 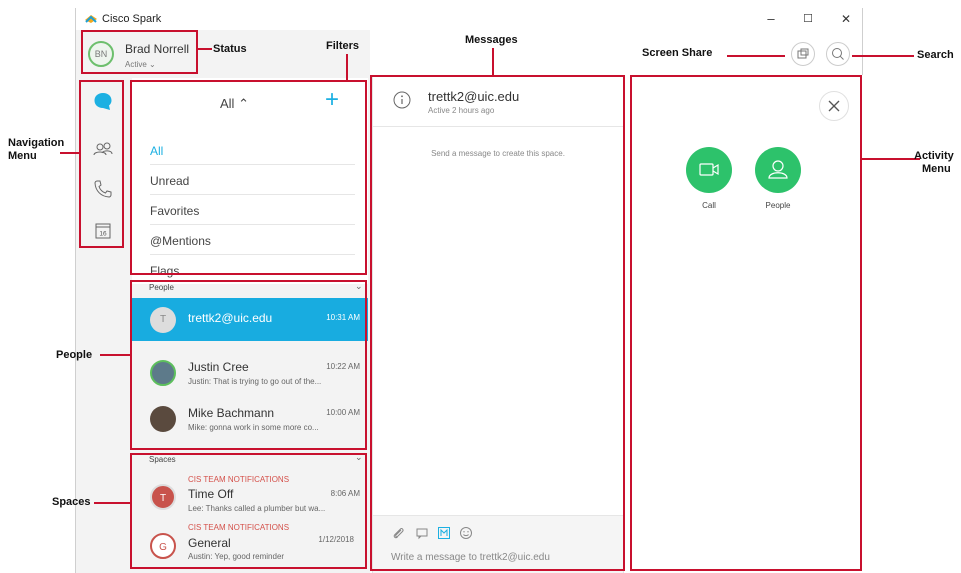 I want to click on screen-share-button, so click(x=803, y=54).